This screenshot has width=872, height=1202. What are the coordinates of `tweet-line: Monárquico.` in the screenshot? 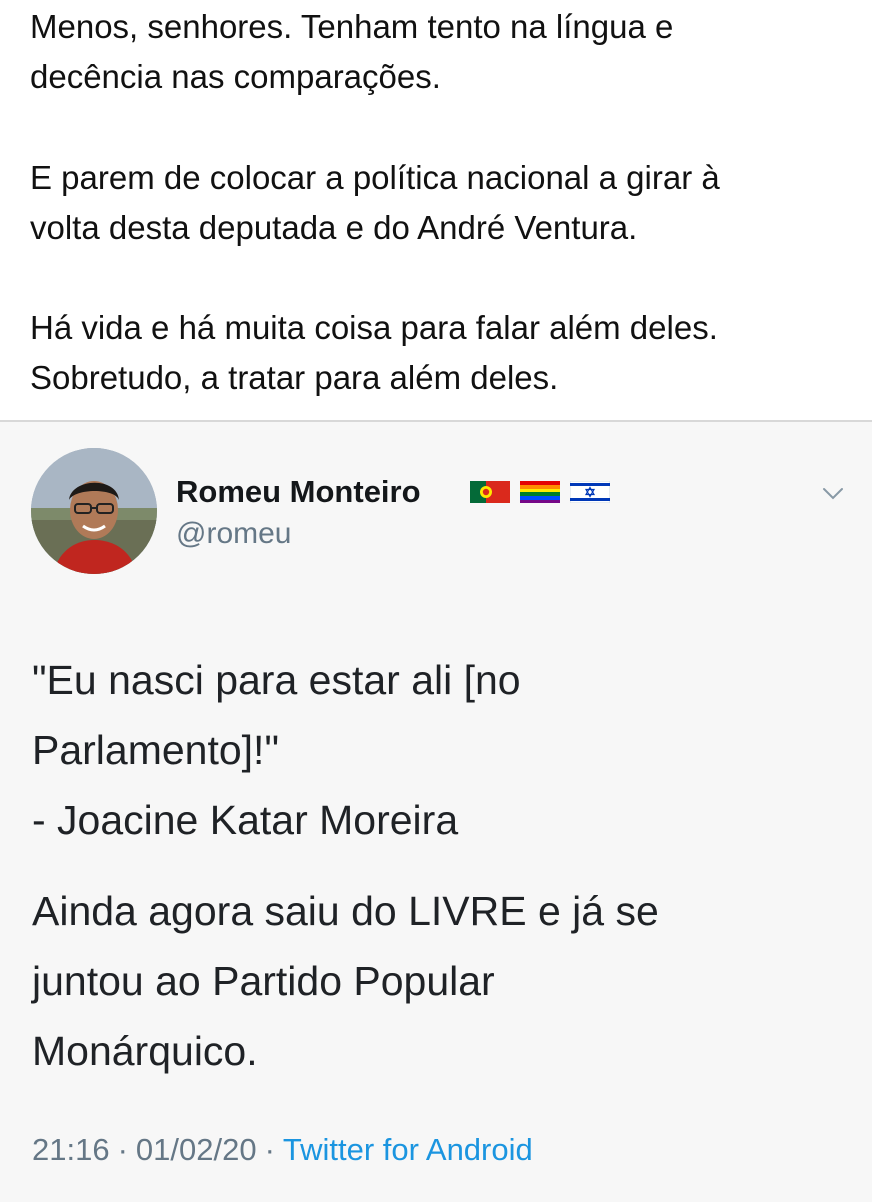 It's located at (145, 1051).